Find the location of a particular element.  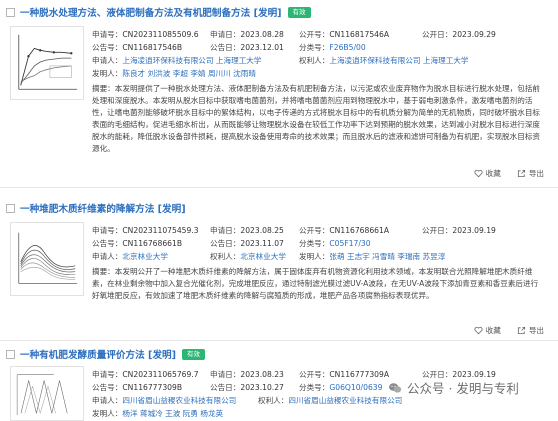

result-title-link: 一种脱水处理方法、液体肥制备方法及有机肥制备方法 [发明] is located at coordinates (151, 12).